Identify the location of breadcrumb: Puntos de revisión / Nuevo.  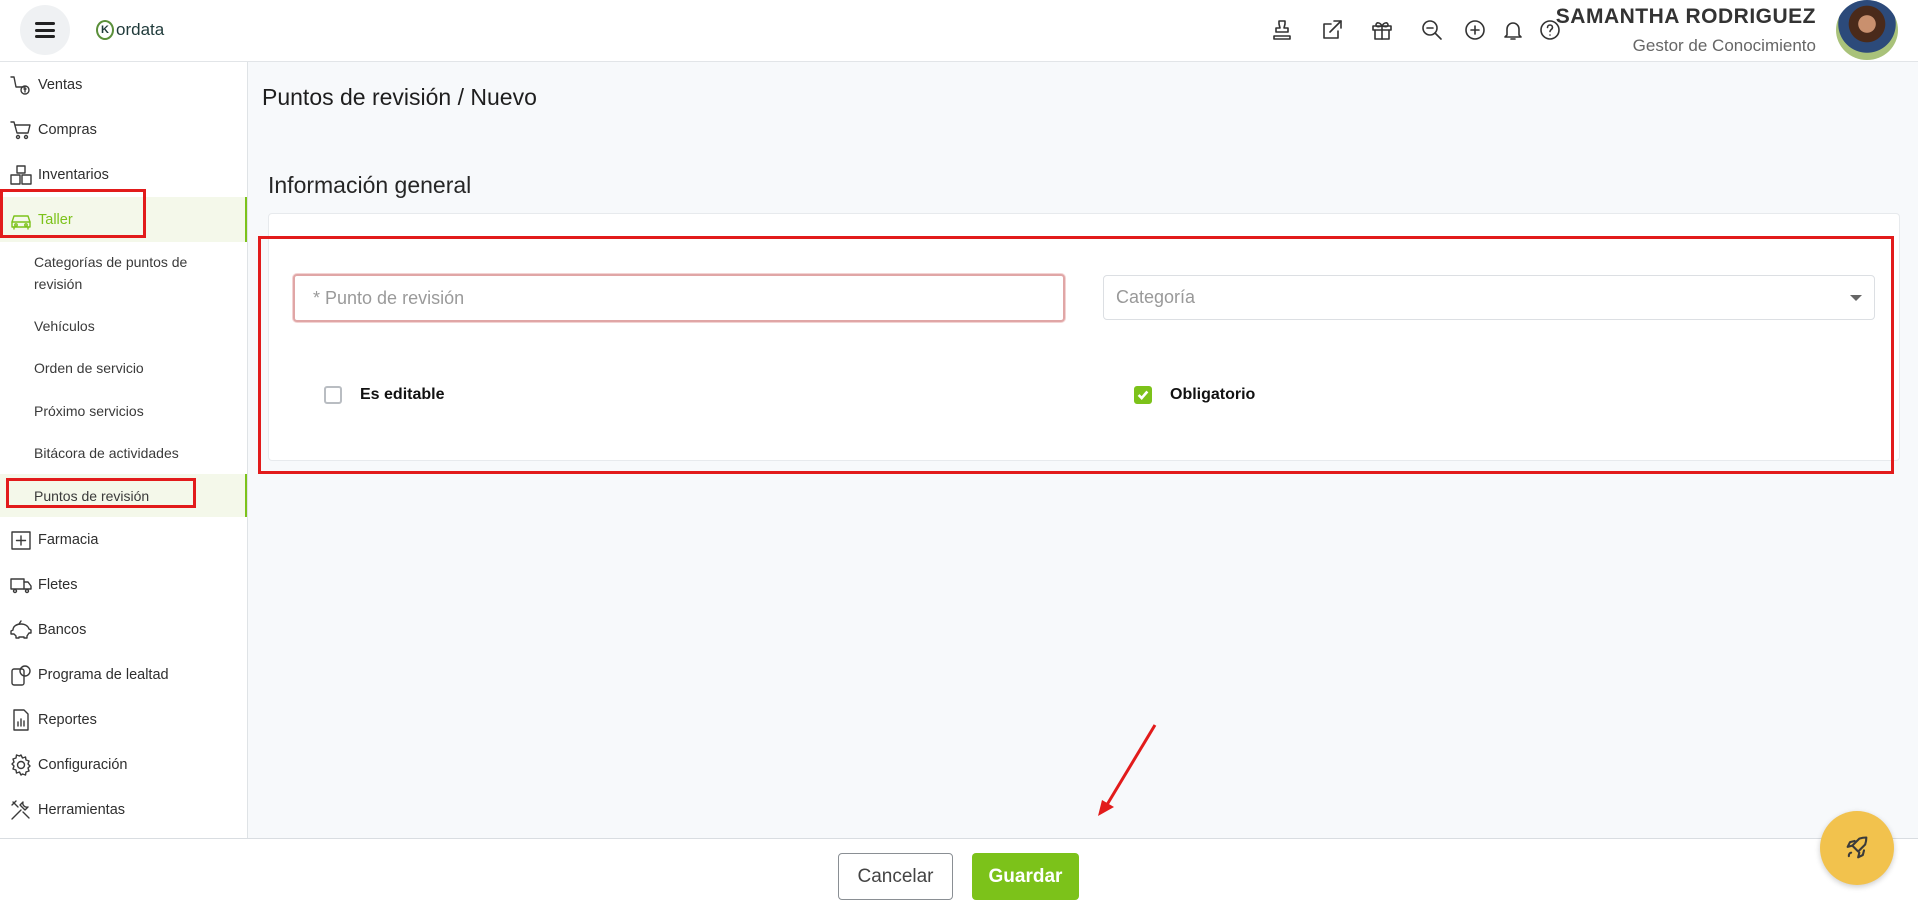
(399, 97).